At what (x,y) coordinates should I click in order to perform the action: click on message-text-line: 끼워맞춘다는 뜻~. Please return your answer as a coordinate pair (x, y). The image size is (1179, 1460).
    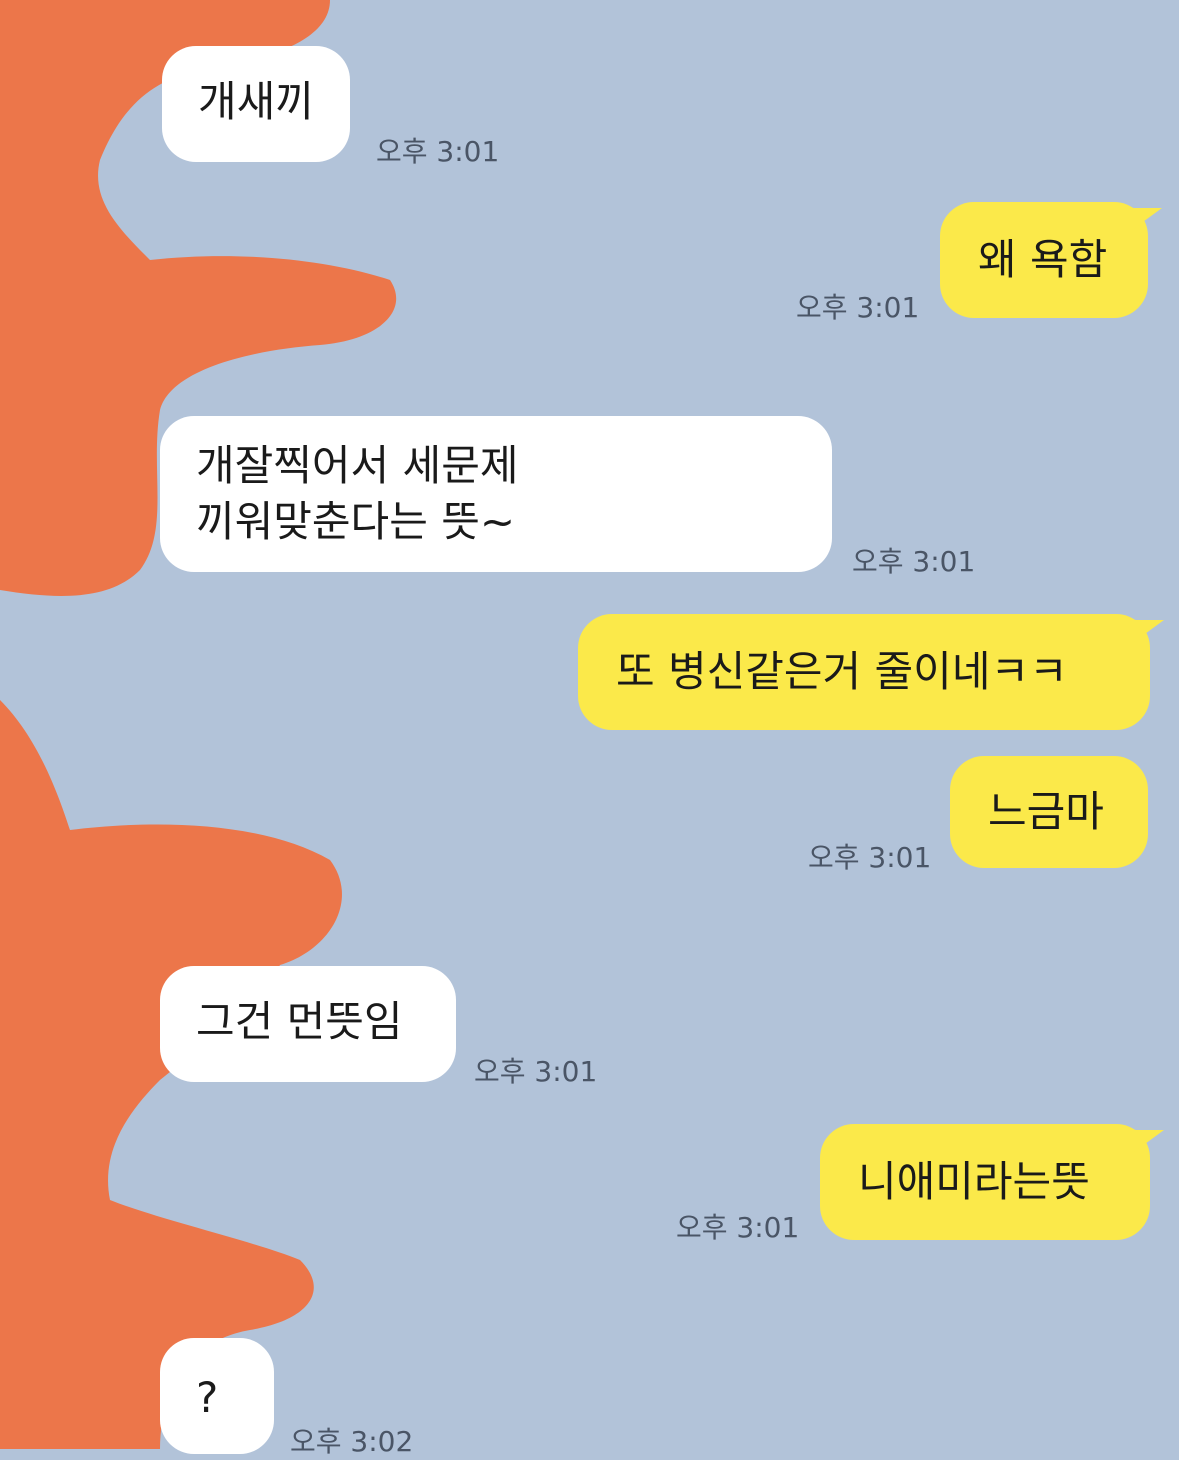
    Looking at the image, I should click on (356, 521).